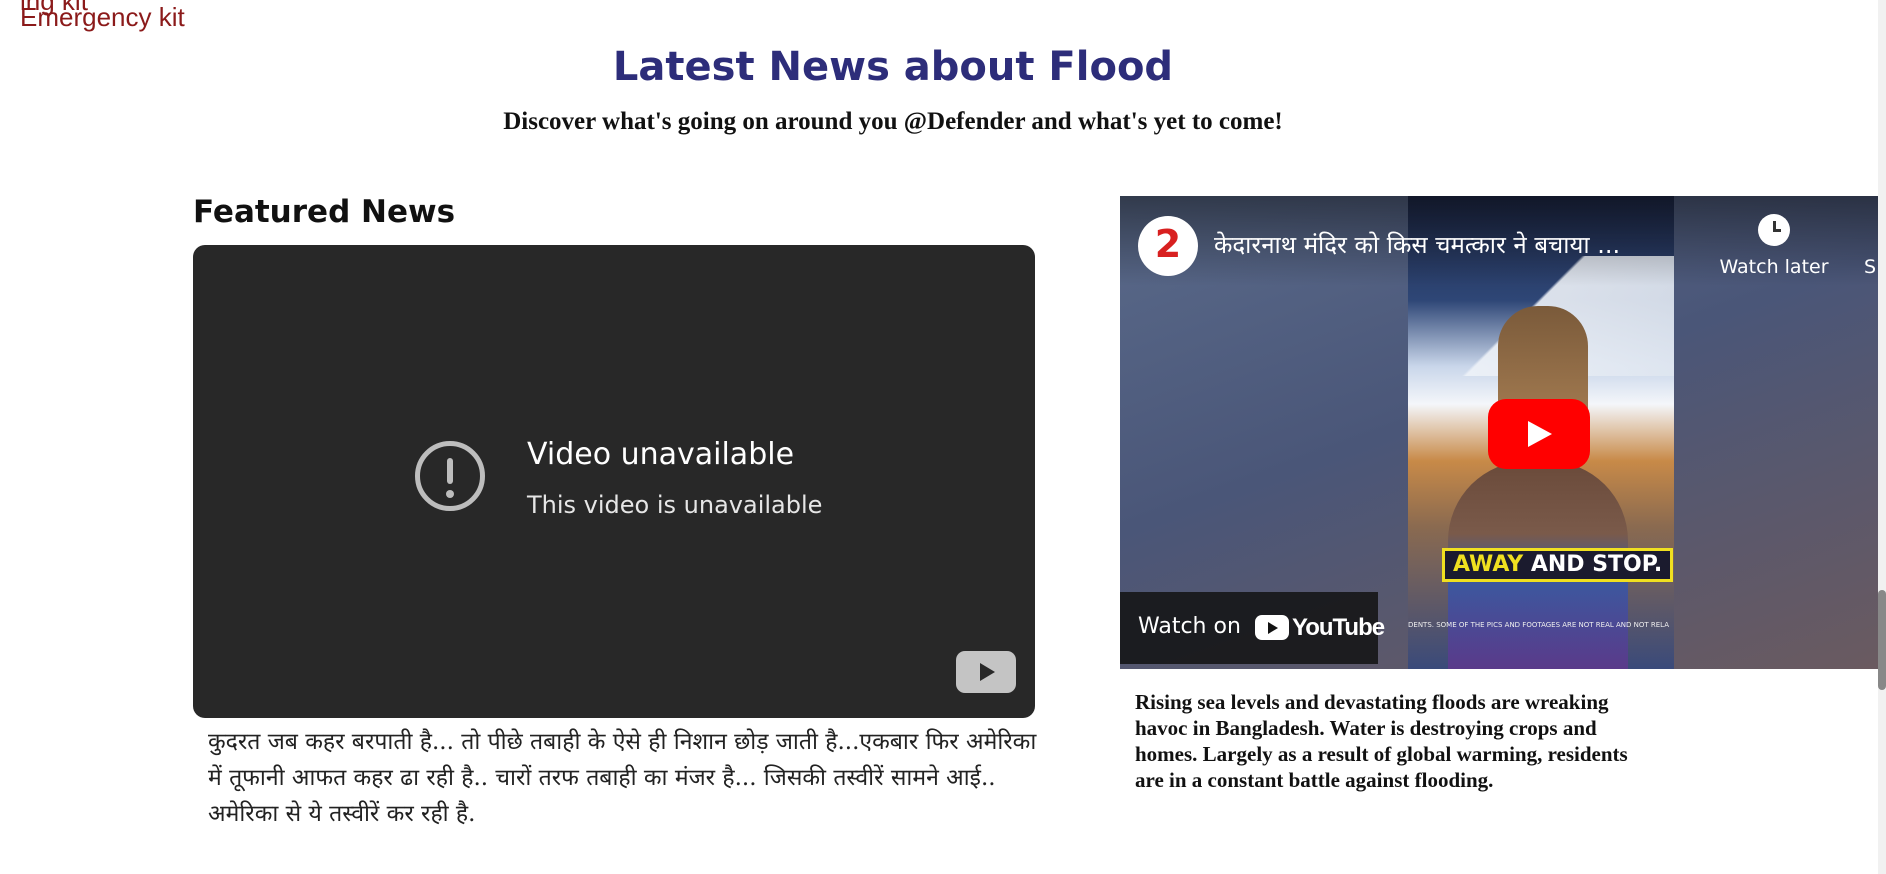 This screenshot has width=1886, height=874. I want to click on video-error-title: Video unavailable, so click(661, 454).